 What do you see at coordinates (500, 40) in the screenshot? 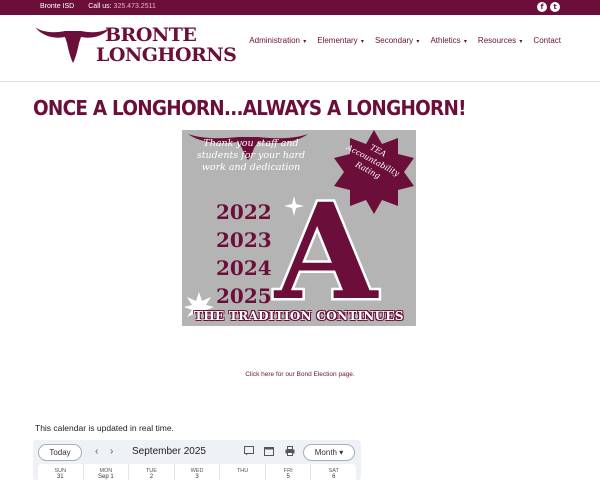
I see `nav-resources: Resources ▾` at bounding box center [500, 40].